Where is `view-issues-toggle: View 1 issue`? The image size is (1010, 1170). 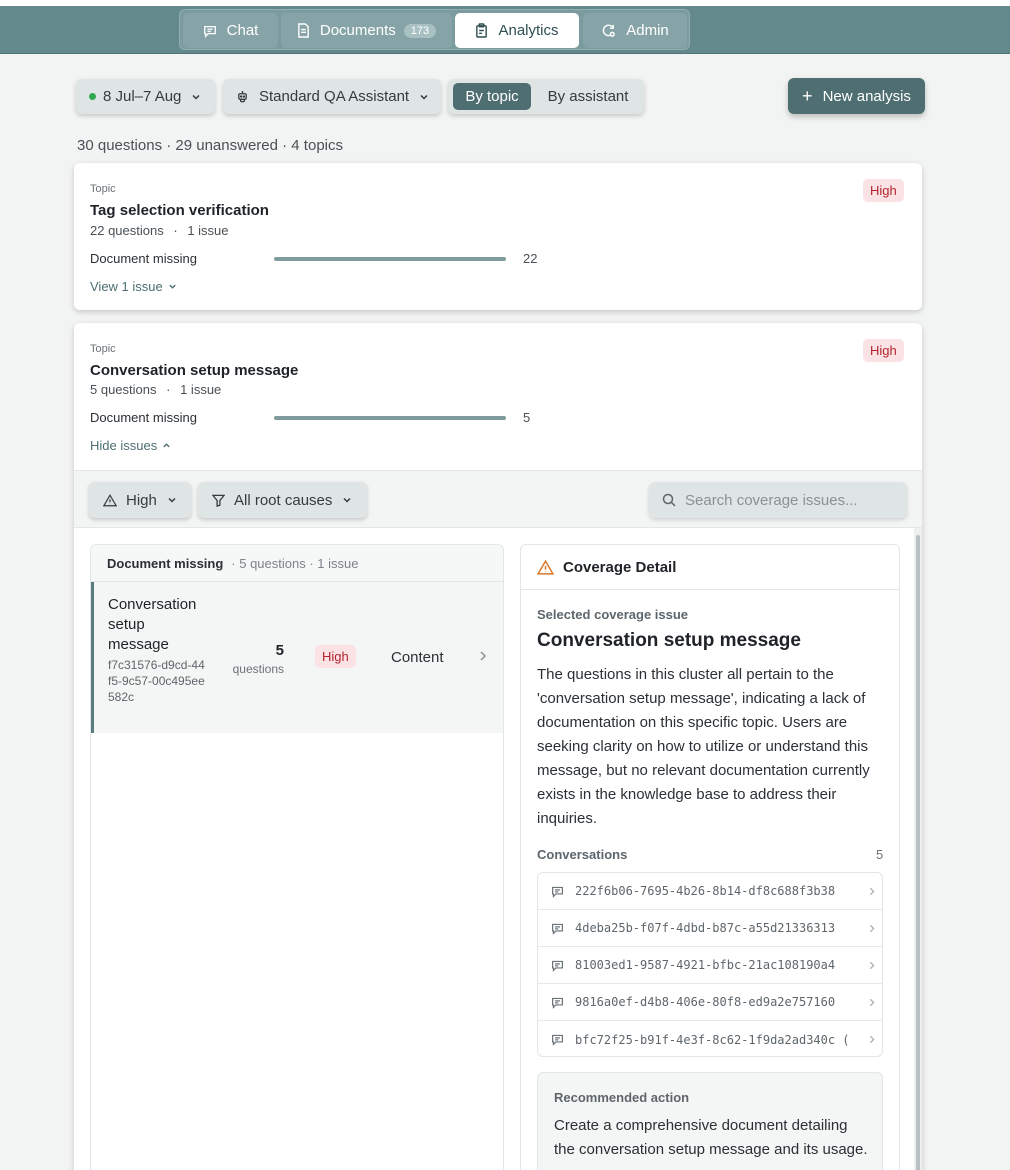 view-issues-toggle: View 1 issue is located at coordinates (133, 286).